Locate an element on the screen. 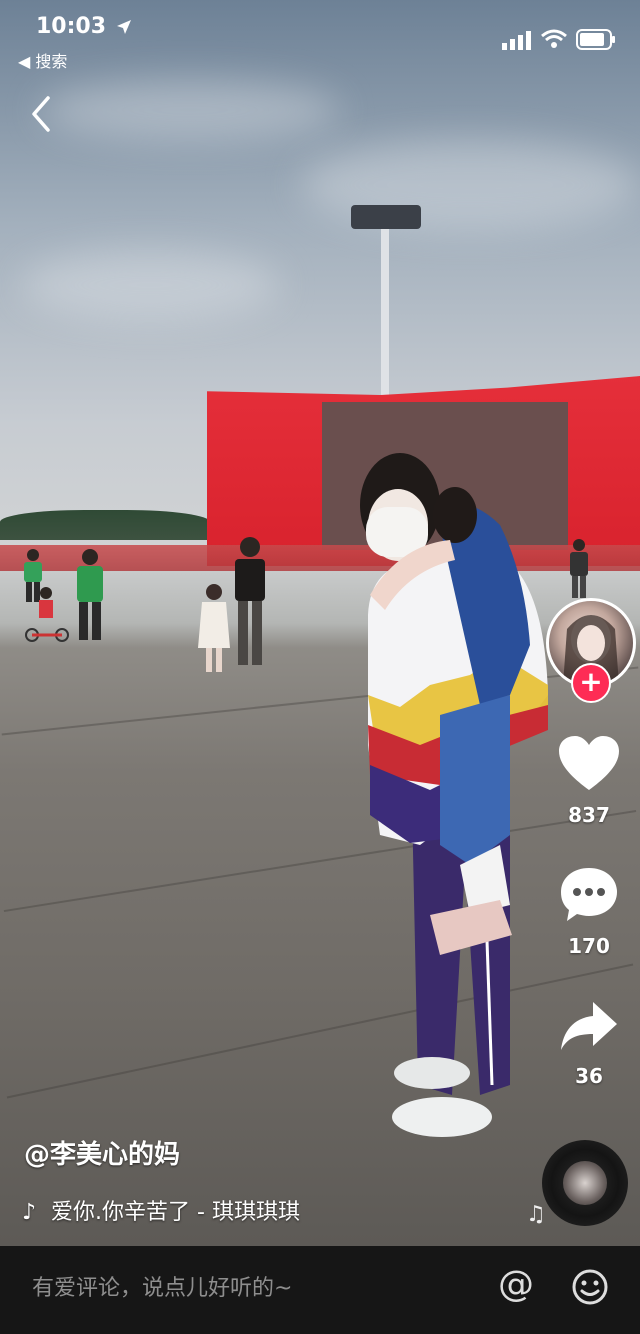  music-info: ♪ 爱你.你辛苦了 - 琪琪琪琪 is located at coordinates (161, 1210).